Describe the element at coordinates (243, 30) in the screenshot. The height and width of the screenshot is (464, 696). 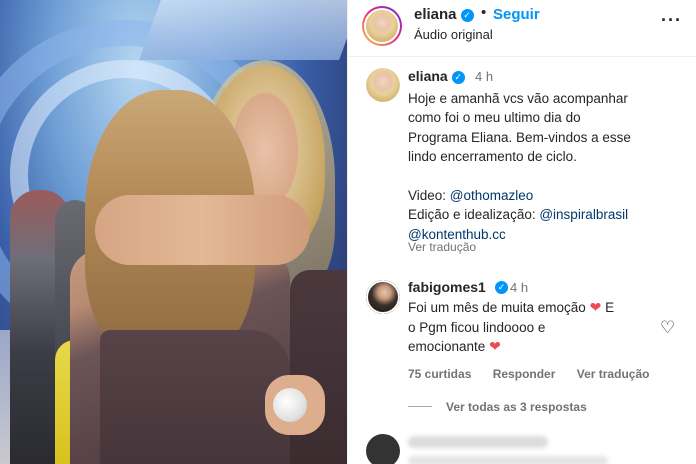
I see `stage-ceiling` at that location.